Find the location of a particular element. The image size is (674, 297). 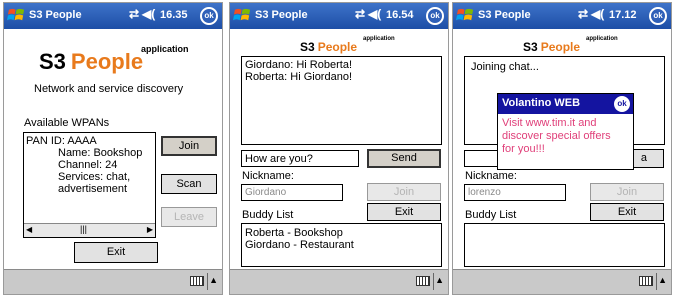

subtitle: Network and service discovery is located at coordinates (109, 89).